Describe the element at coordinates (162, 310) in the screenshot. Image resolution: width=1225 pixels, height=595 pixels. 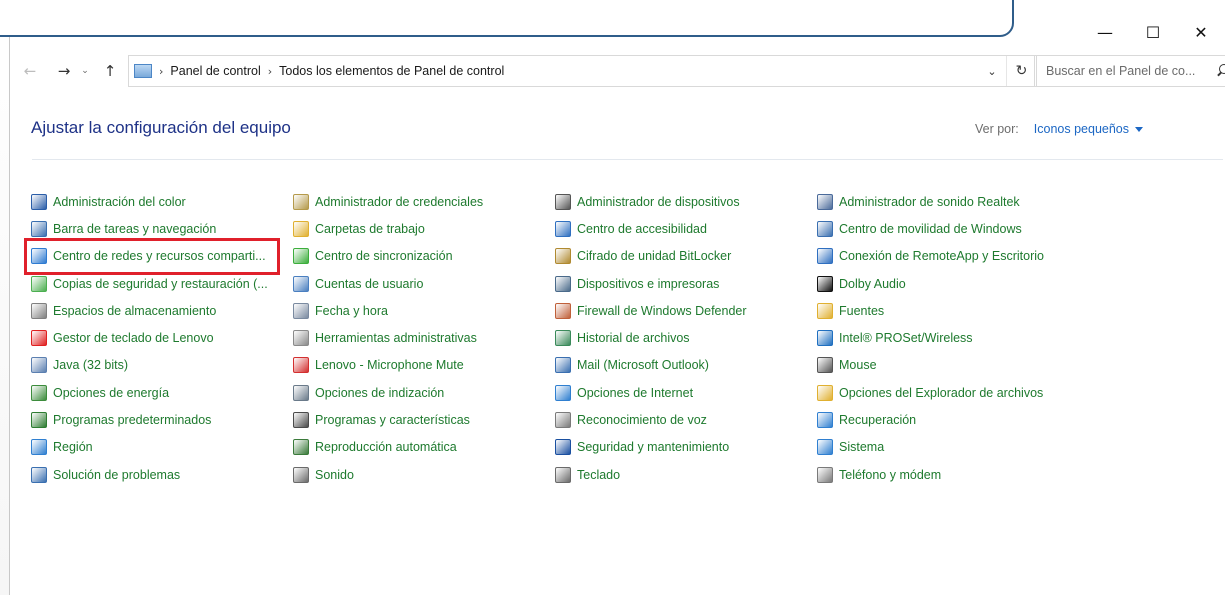
I see `control-panel-item: Espacios de almacenamiento` at that location.